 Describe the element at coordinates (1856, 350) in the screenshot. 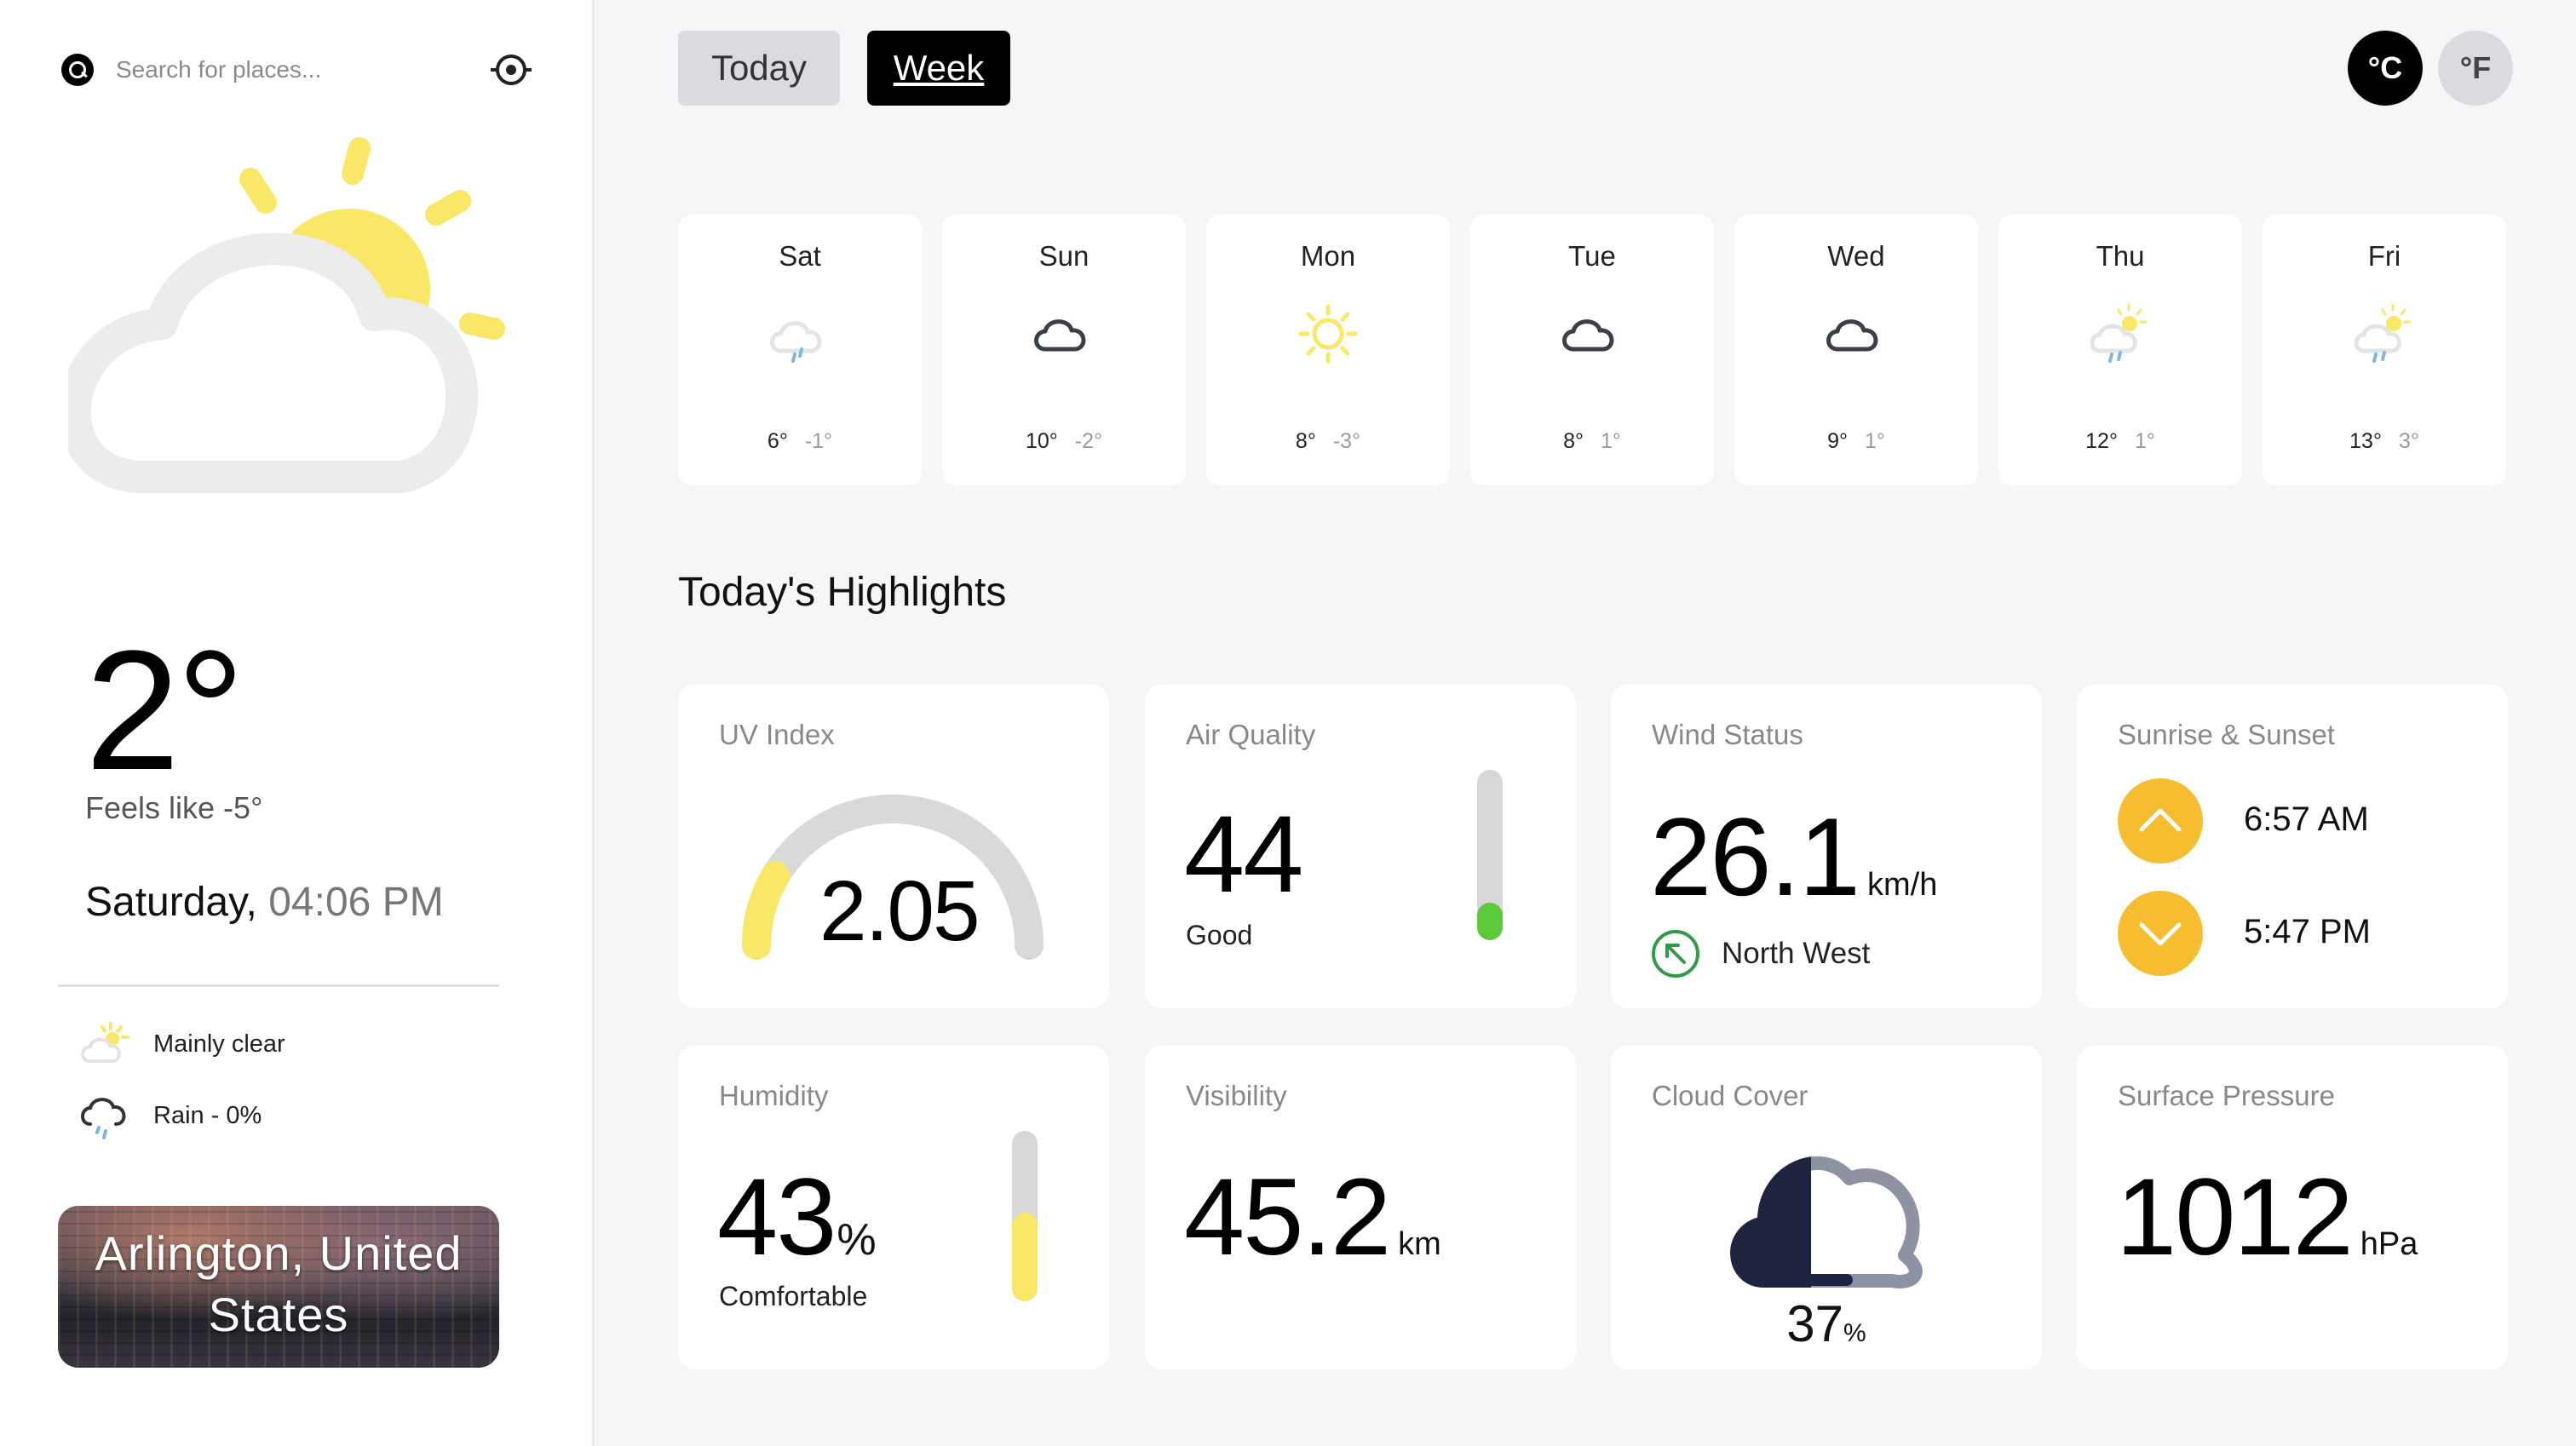

I see `forecast-day-wed: Wed 9° 1°` at that location.